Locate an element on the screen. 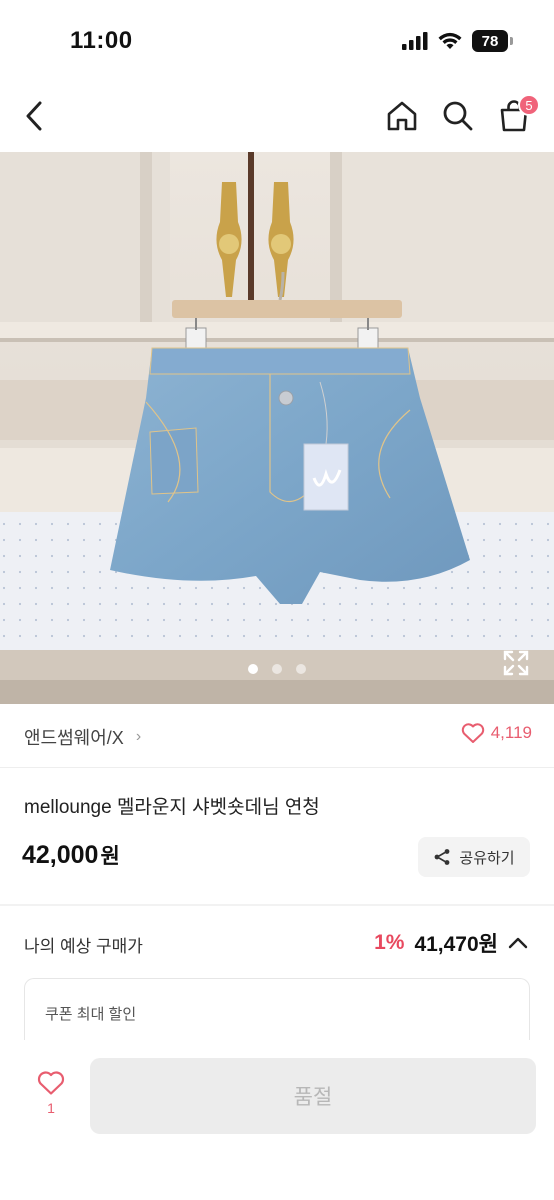  search-button is located at coordinates (458, 116).